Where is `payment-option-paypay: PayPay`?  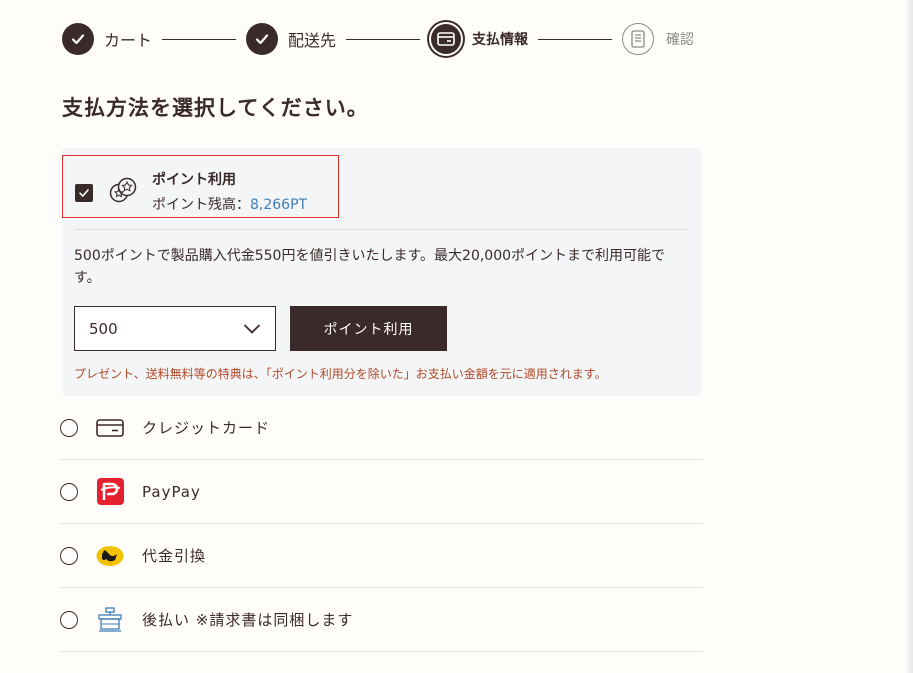 payment-option-paypay: PayPay is located at coordinates (381, 492).